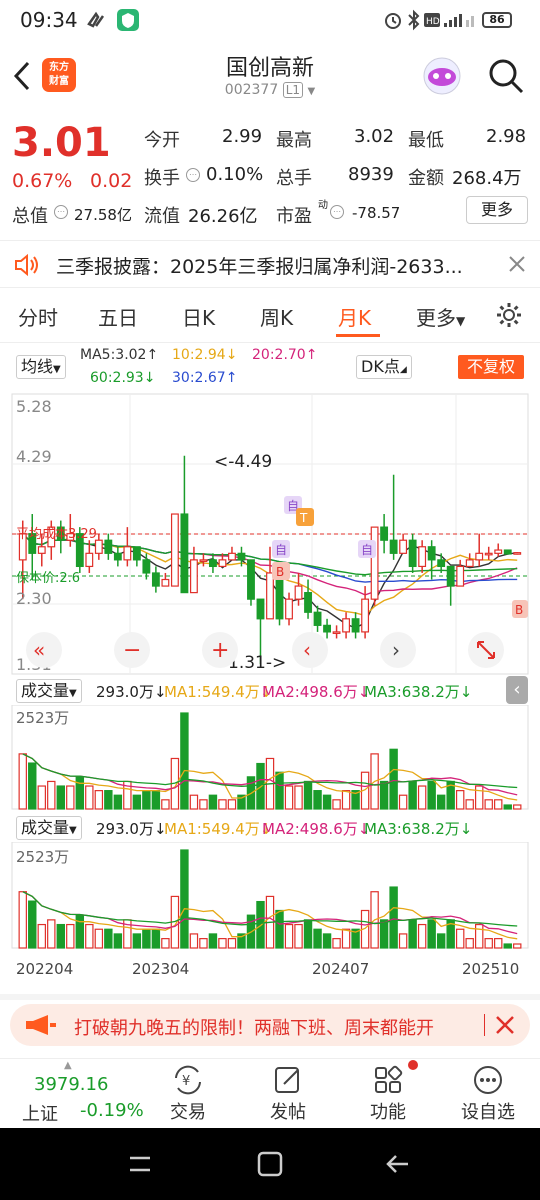  I want to click on tab-intraday: 分时, so click(38, 316).